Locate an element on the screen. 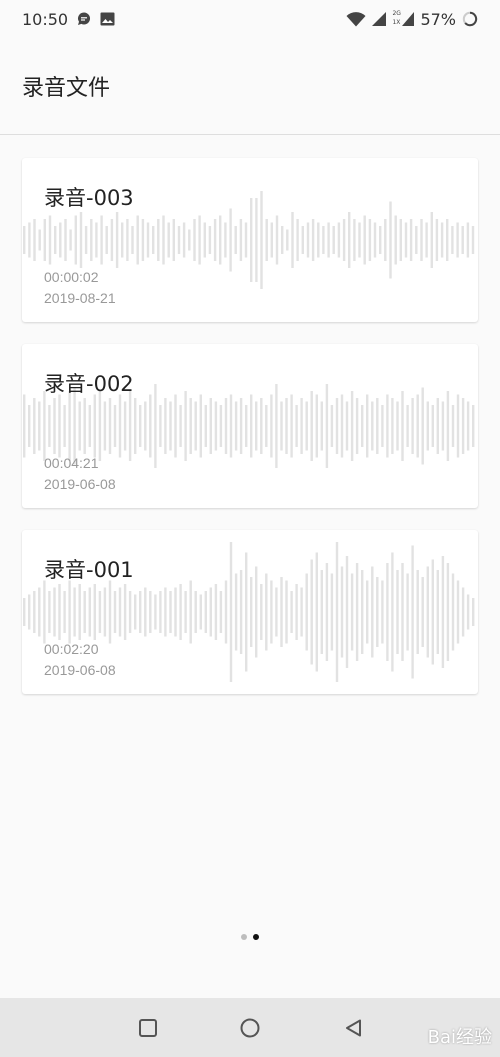 This screenshot has width=500, height=1057. status-bar-left: 10:50 is located at coordinates (68, 19).